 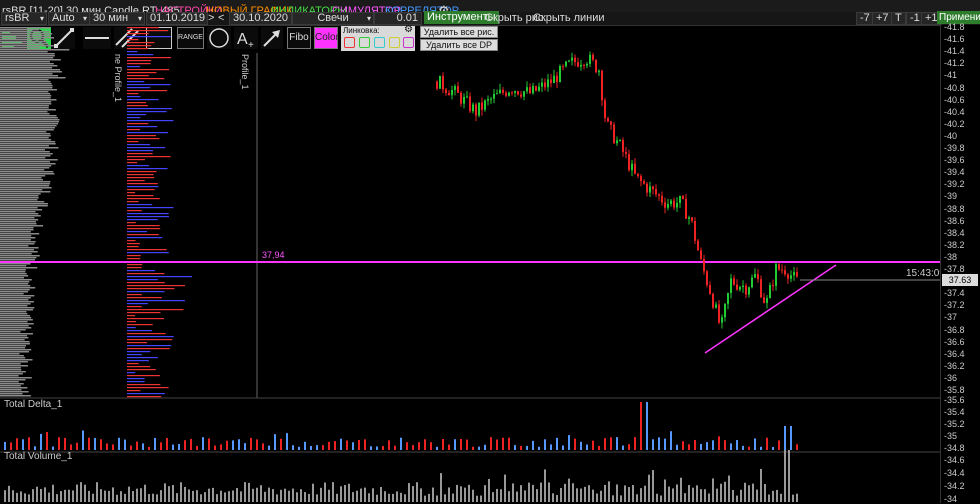 I want to click on step-field: 0.01, so click(x=398, y=18).